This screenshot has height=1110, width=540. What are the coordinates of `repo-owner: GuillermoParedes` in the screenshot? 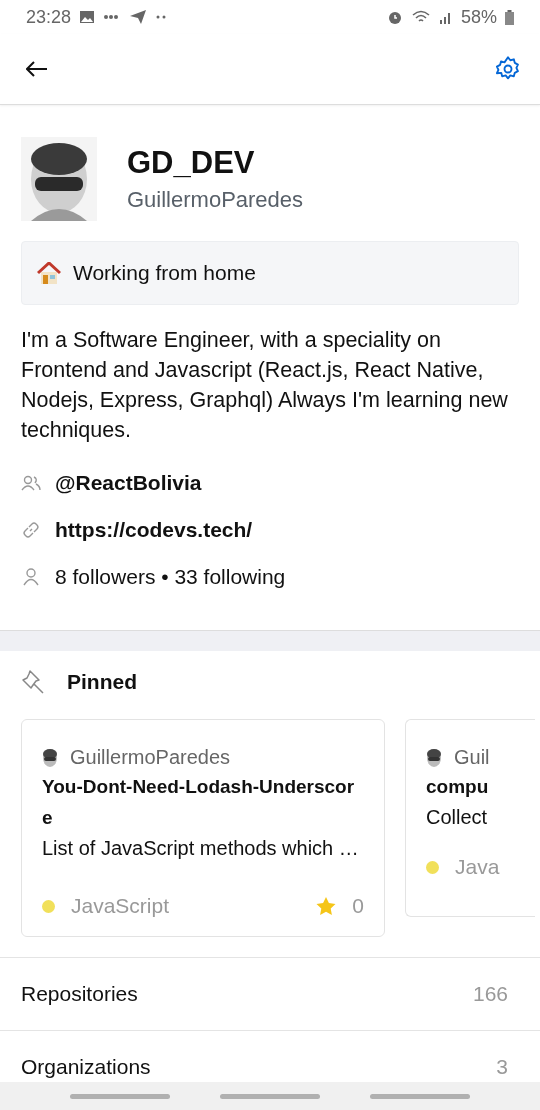 It's located at (150, 757).